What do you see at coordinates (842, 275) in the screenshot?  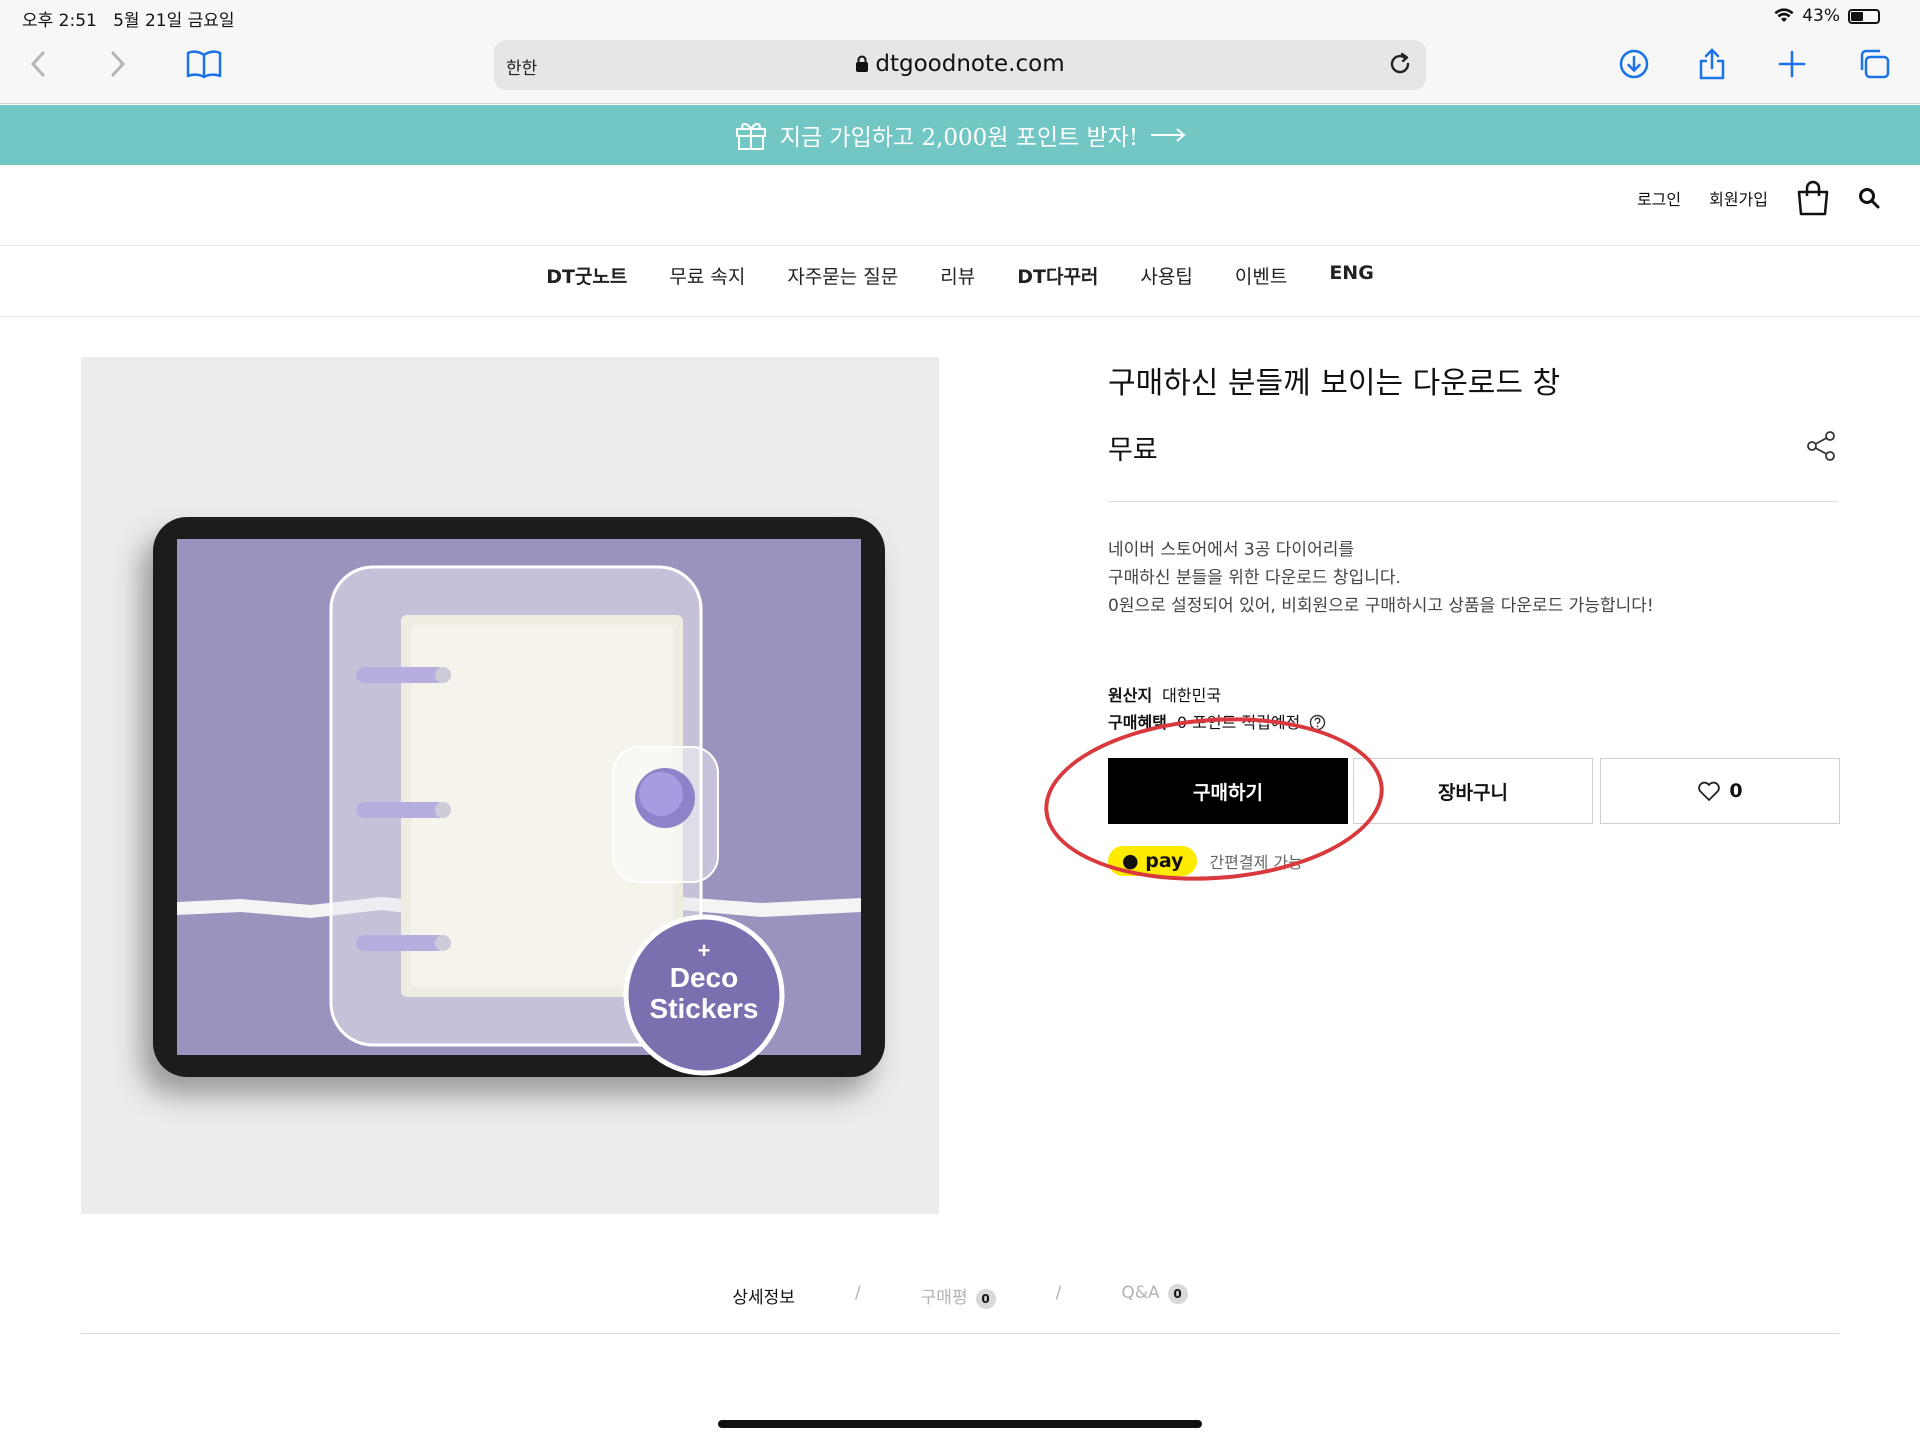 I see `nav-item-faq: 자주묻는 질문` at bounding box center [842, 275].